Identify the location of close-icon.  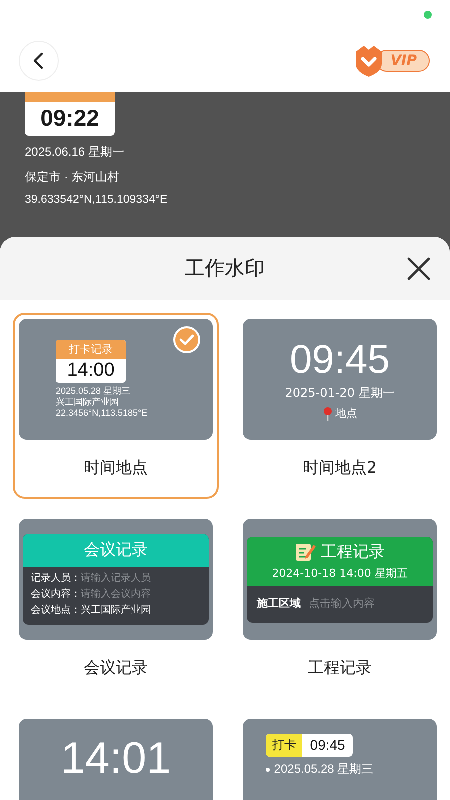
(419, 269).